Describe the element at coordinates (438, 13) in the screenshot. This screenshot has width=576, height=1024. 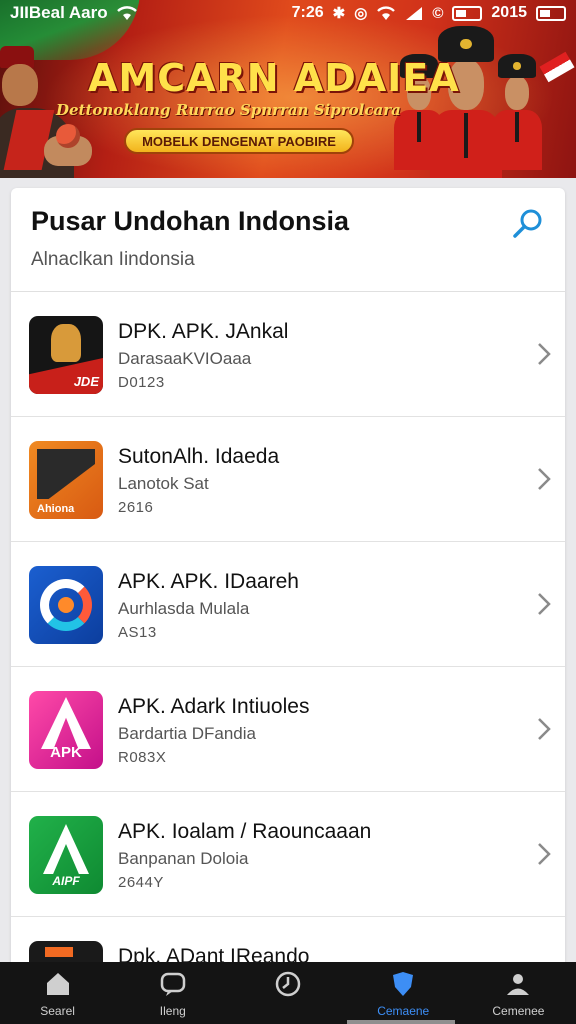
I see `data-saver-icon: ©` at that location.